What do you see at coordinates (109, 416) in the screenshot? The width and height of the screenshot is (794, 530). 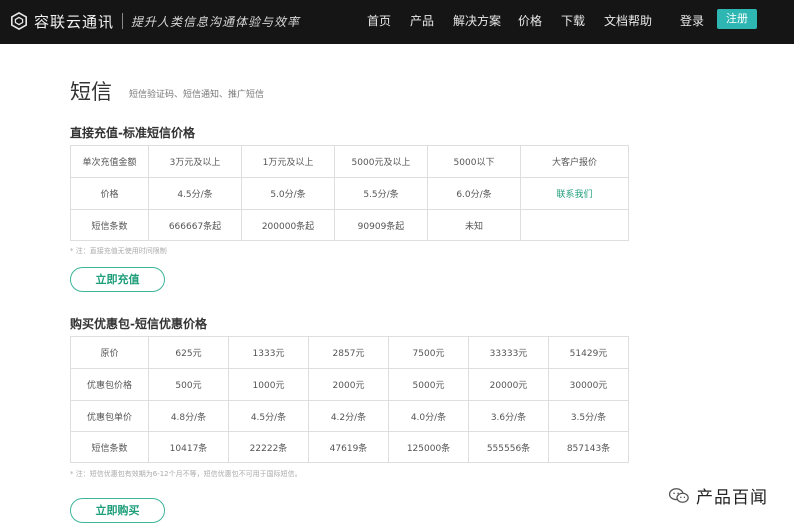 I see `table-cell: 优惠包单价` at bounding box center [109, 416].